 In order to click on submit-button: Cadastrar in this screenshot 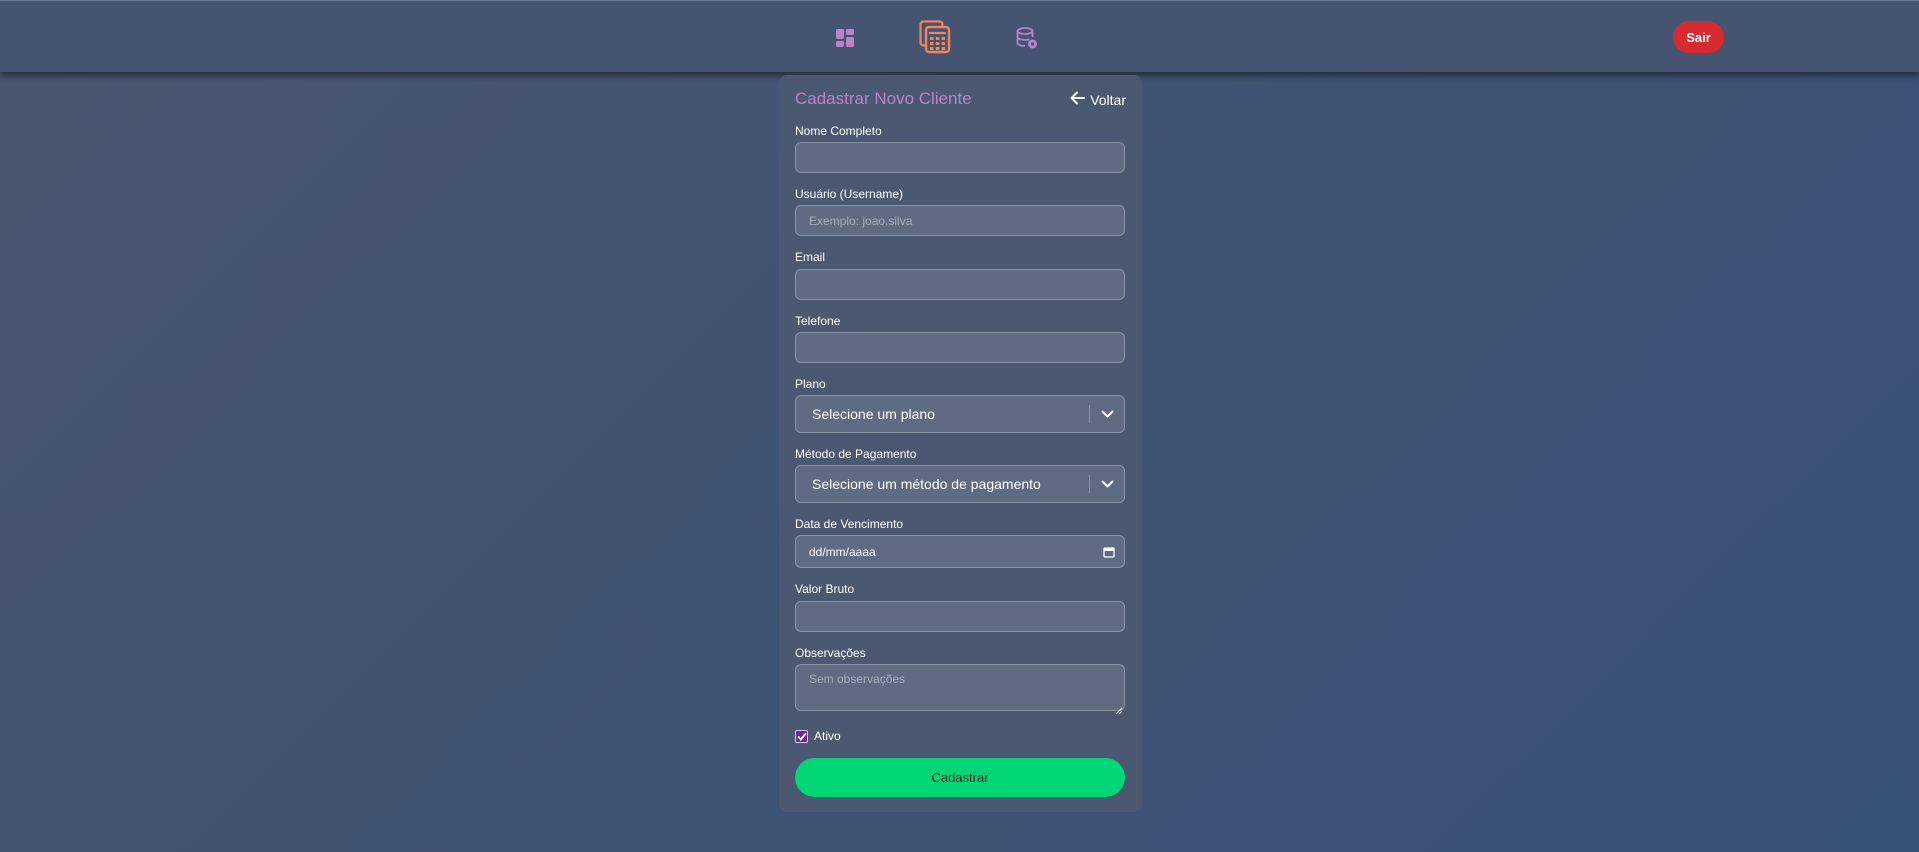, I will do `click(960, 777)`.